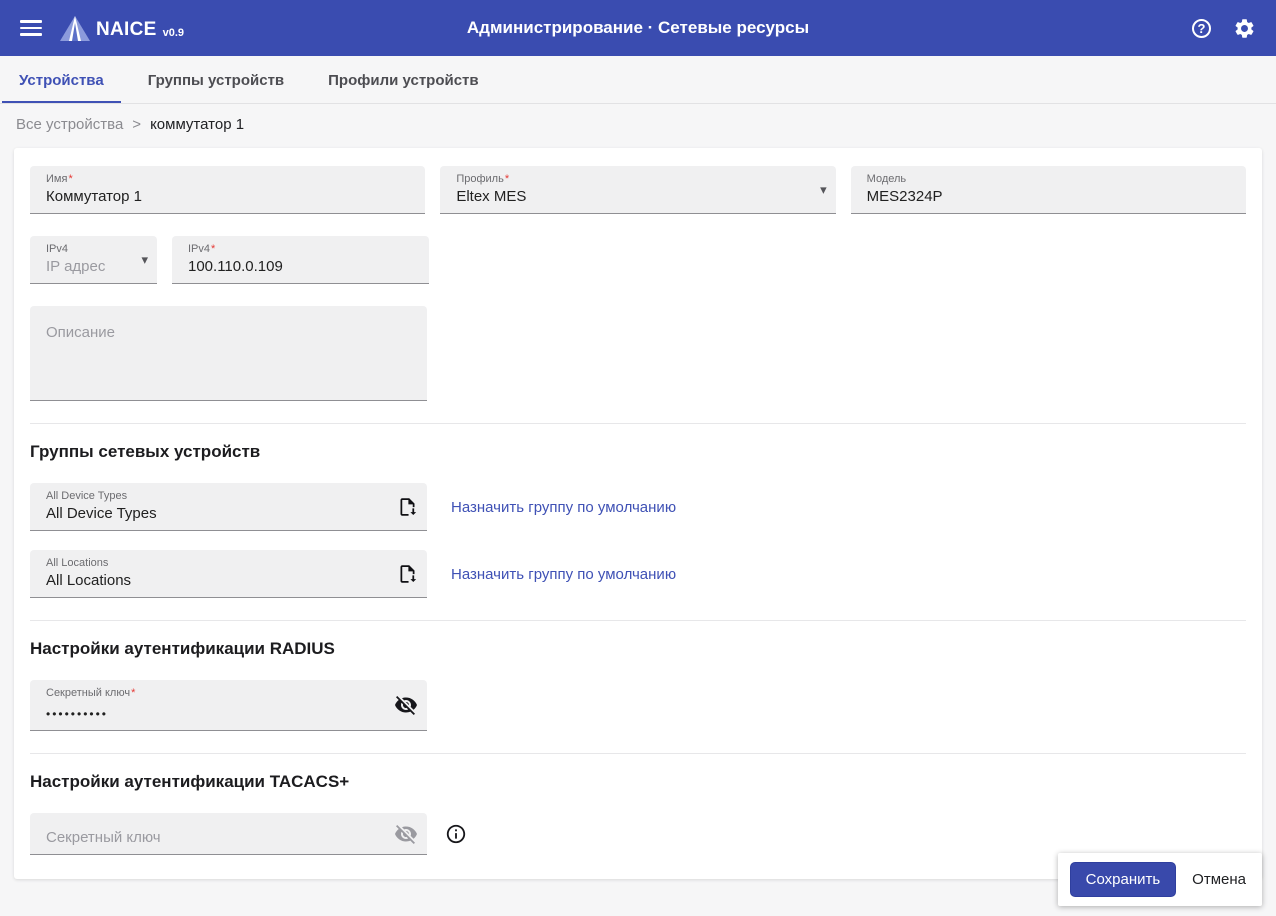 This screenshot has height=916, width=1276. I want to click on location-group-value: All Locations, so click(89, 580).